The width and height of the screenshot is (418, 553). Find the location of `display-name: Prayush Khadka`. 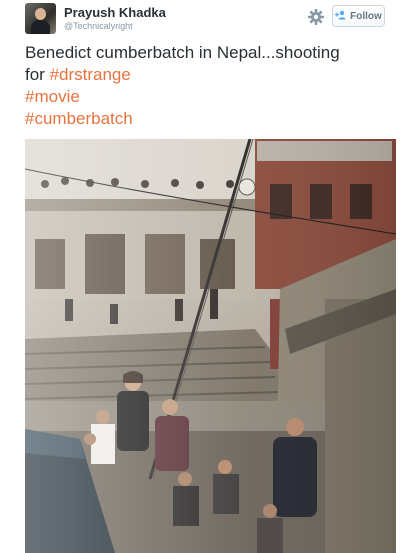

display-name: Prayush Khadka is located at coordinates (115, 12).